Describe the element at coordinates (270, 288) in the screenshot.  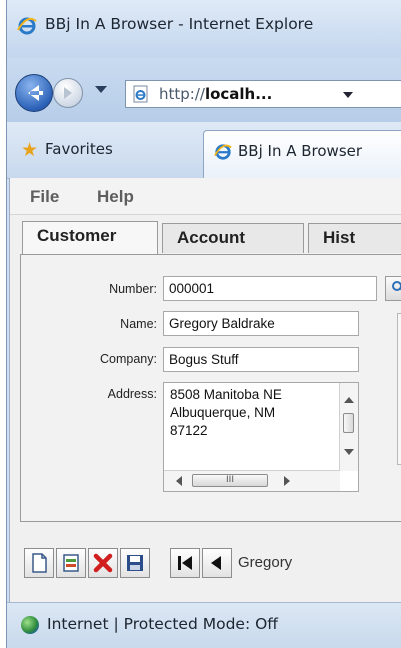
I see `number-field: 000001` at that location.